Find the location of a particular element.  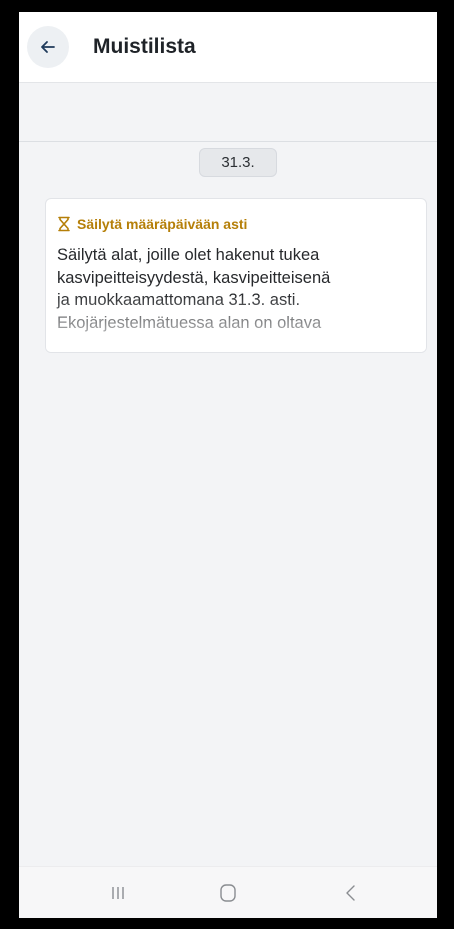

home-icon is located at coordinates (228, 893).